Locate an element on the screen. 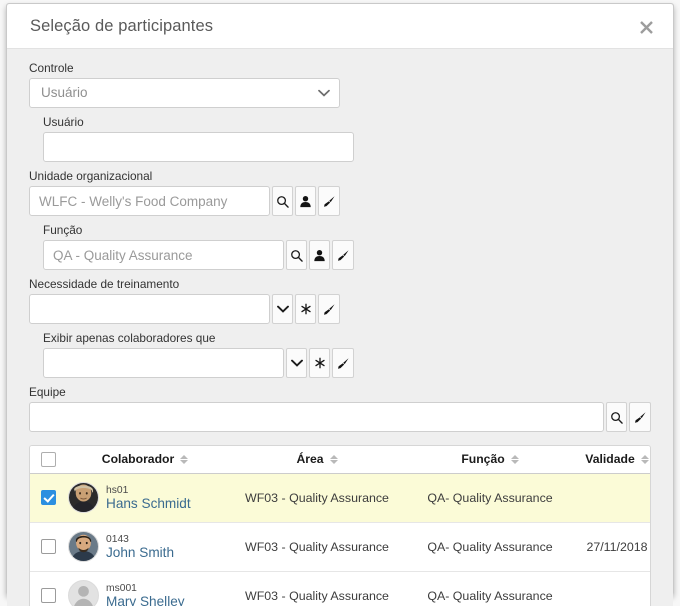 Image resolution: width=680 pixels, height=606 pixels. field-controle: Controle Usuário is located at coordinates (184, 84).